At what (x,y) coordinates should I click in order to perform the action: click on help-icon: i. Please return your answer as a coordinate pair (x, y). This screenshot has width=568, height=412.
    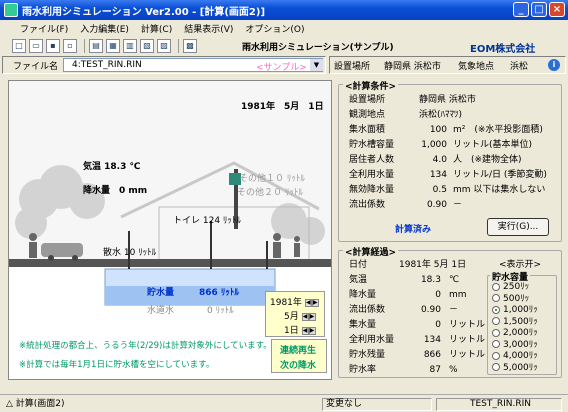
    Looking at the image, I should click on (554, 65).